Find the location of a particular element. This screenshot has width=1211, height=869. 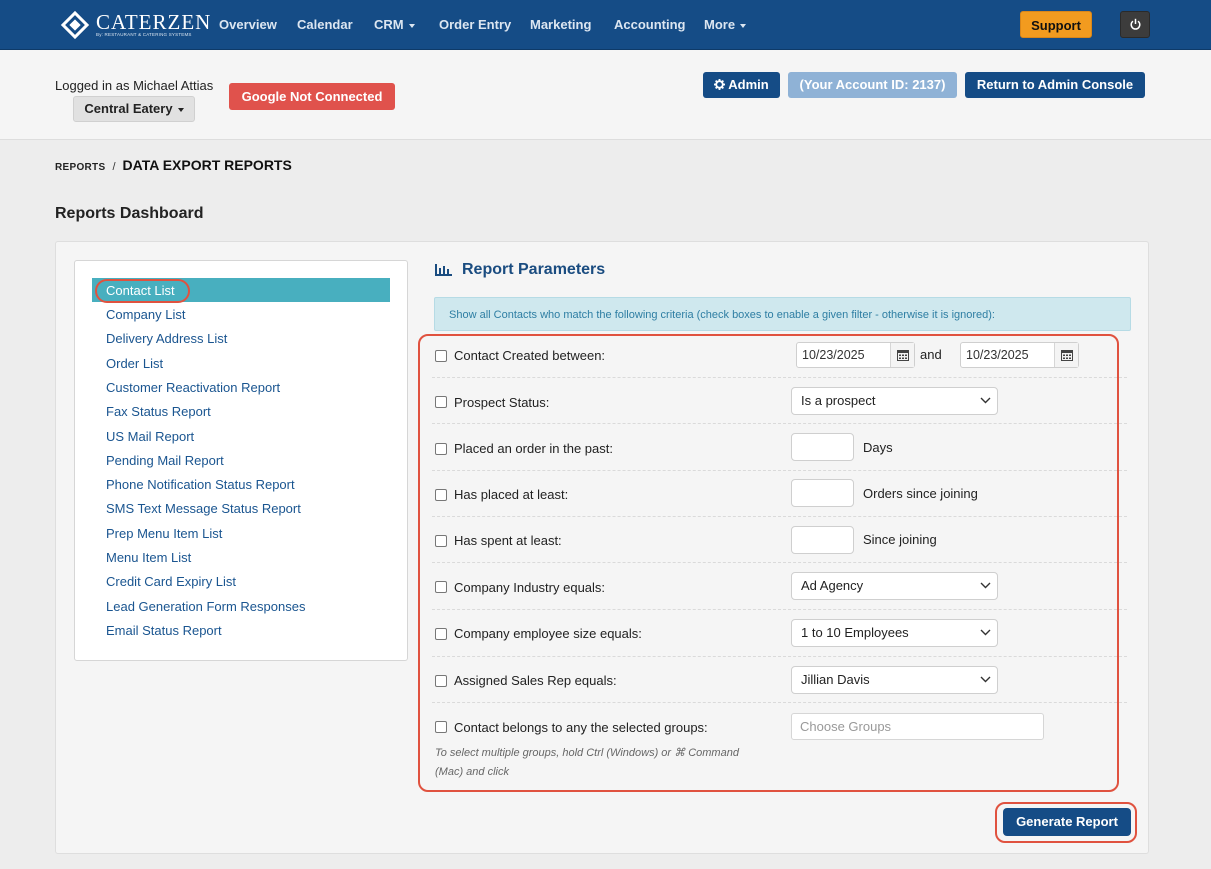

sidebar-item-menu-item: Menu Item List is located at coordinates (148, 557).